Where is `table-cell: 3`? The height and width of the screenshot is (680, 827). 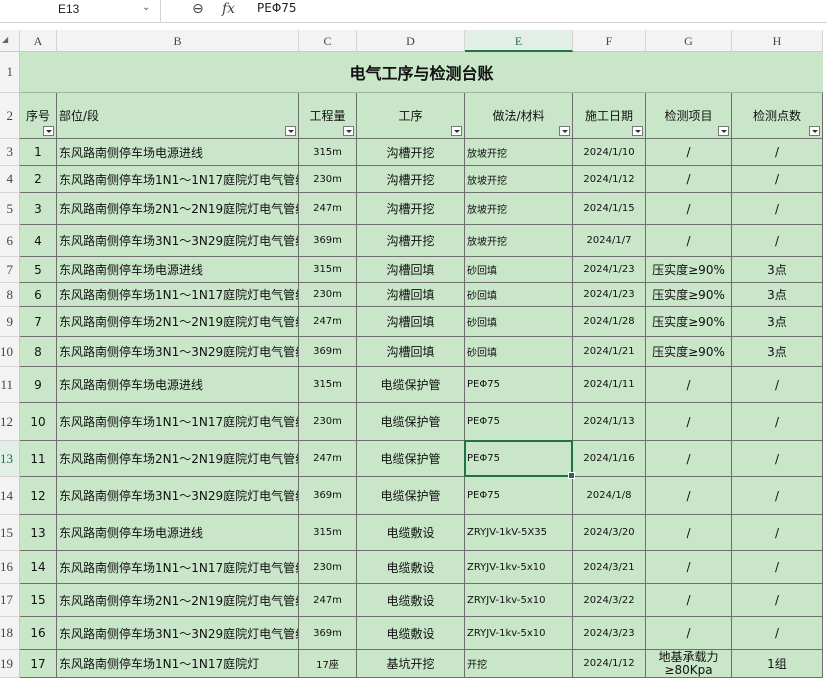
table-cell: 3 is located at coordinates (38, 209).